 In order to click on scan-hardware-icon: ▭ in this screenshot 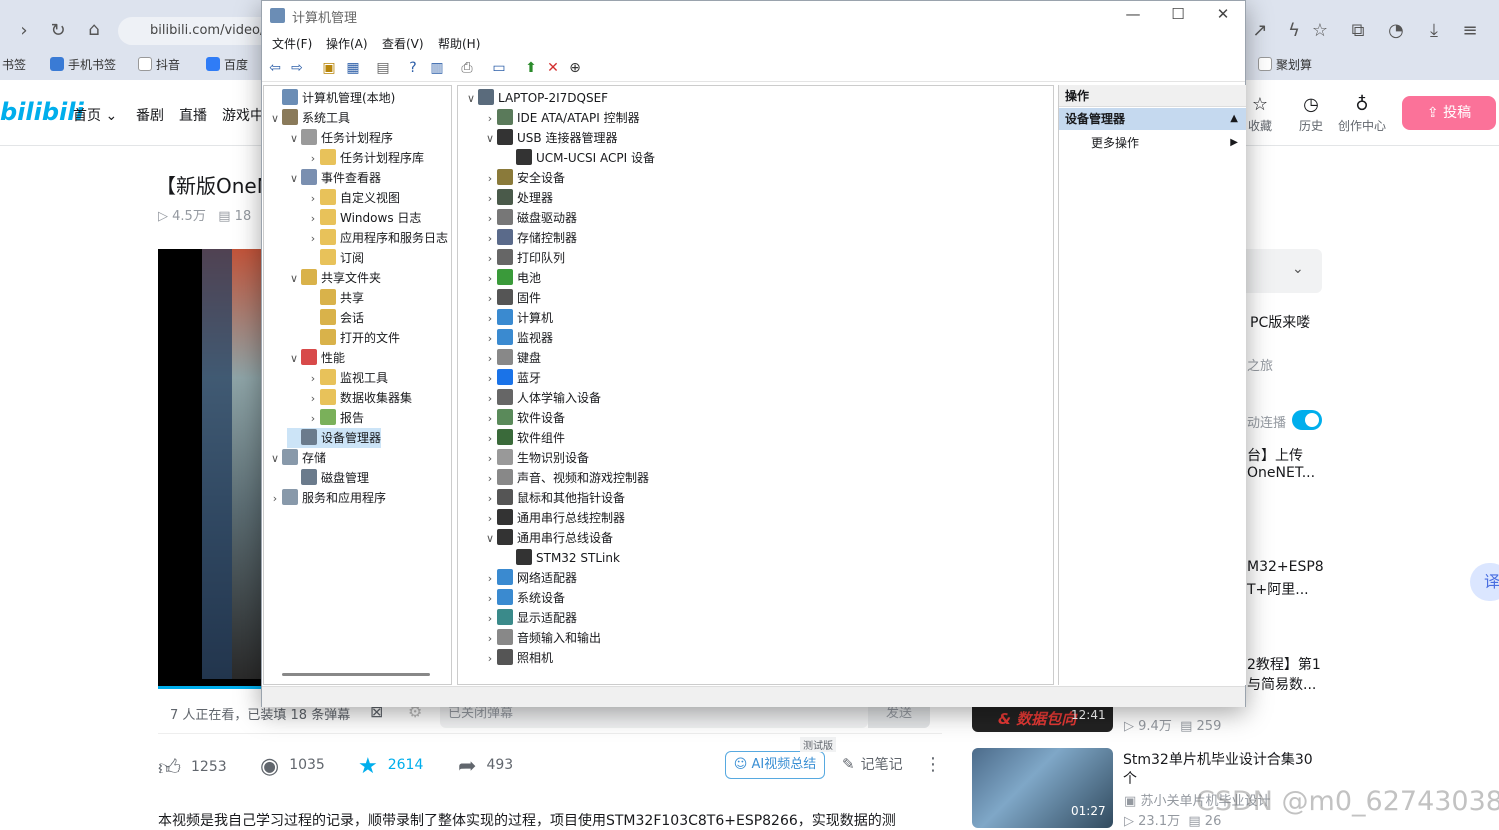, I will do `click(499, 68)`.